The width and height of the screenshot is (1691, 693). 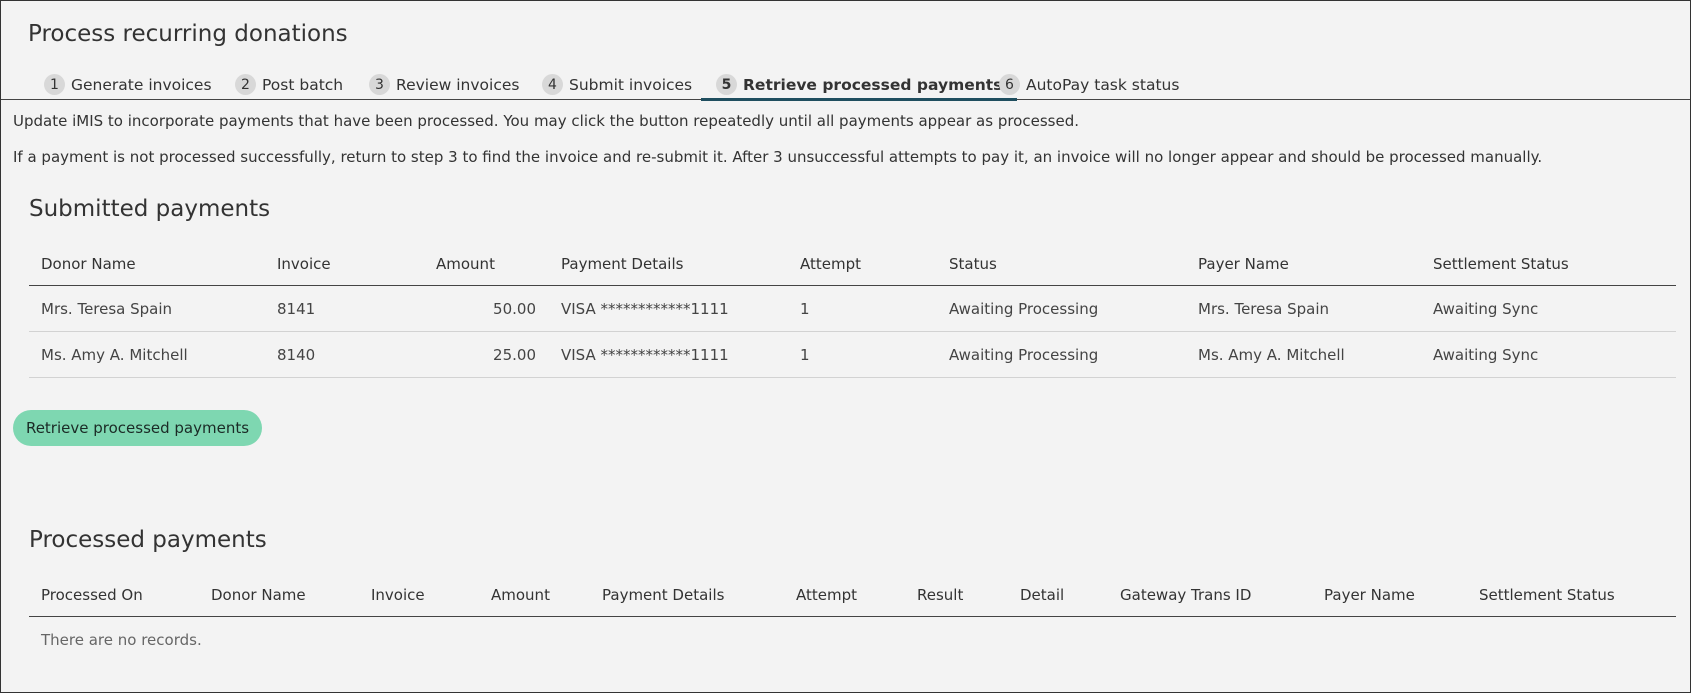 What do you see at coordinates (54, 84) in the screenshot?
I see `step-number-badge: 1` at bounding box center [54, 84].